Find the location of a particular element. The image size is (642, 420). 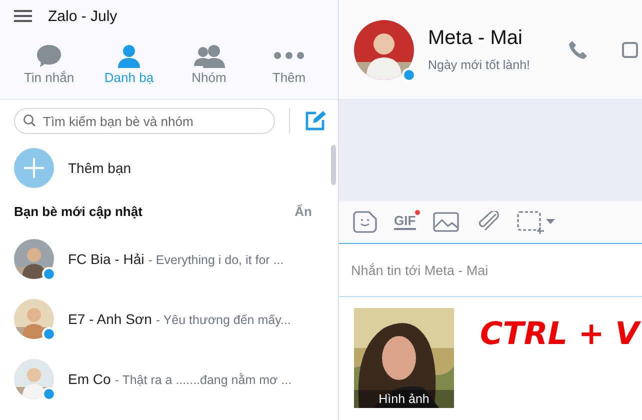

scrollbar is located at coordinates (333, 165).